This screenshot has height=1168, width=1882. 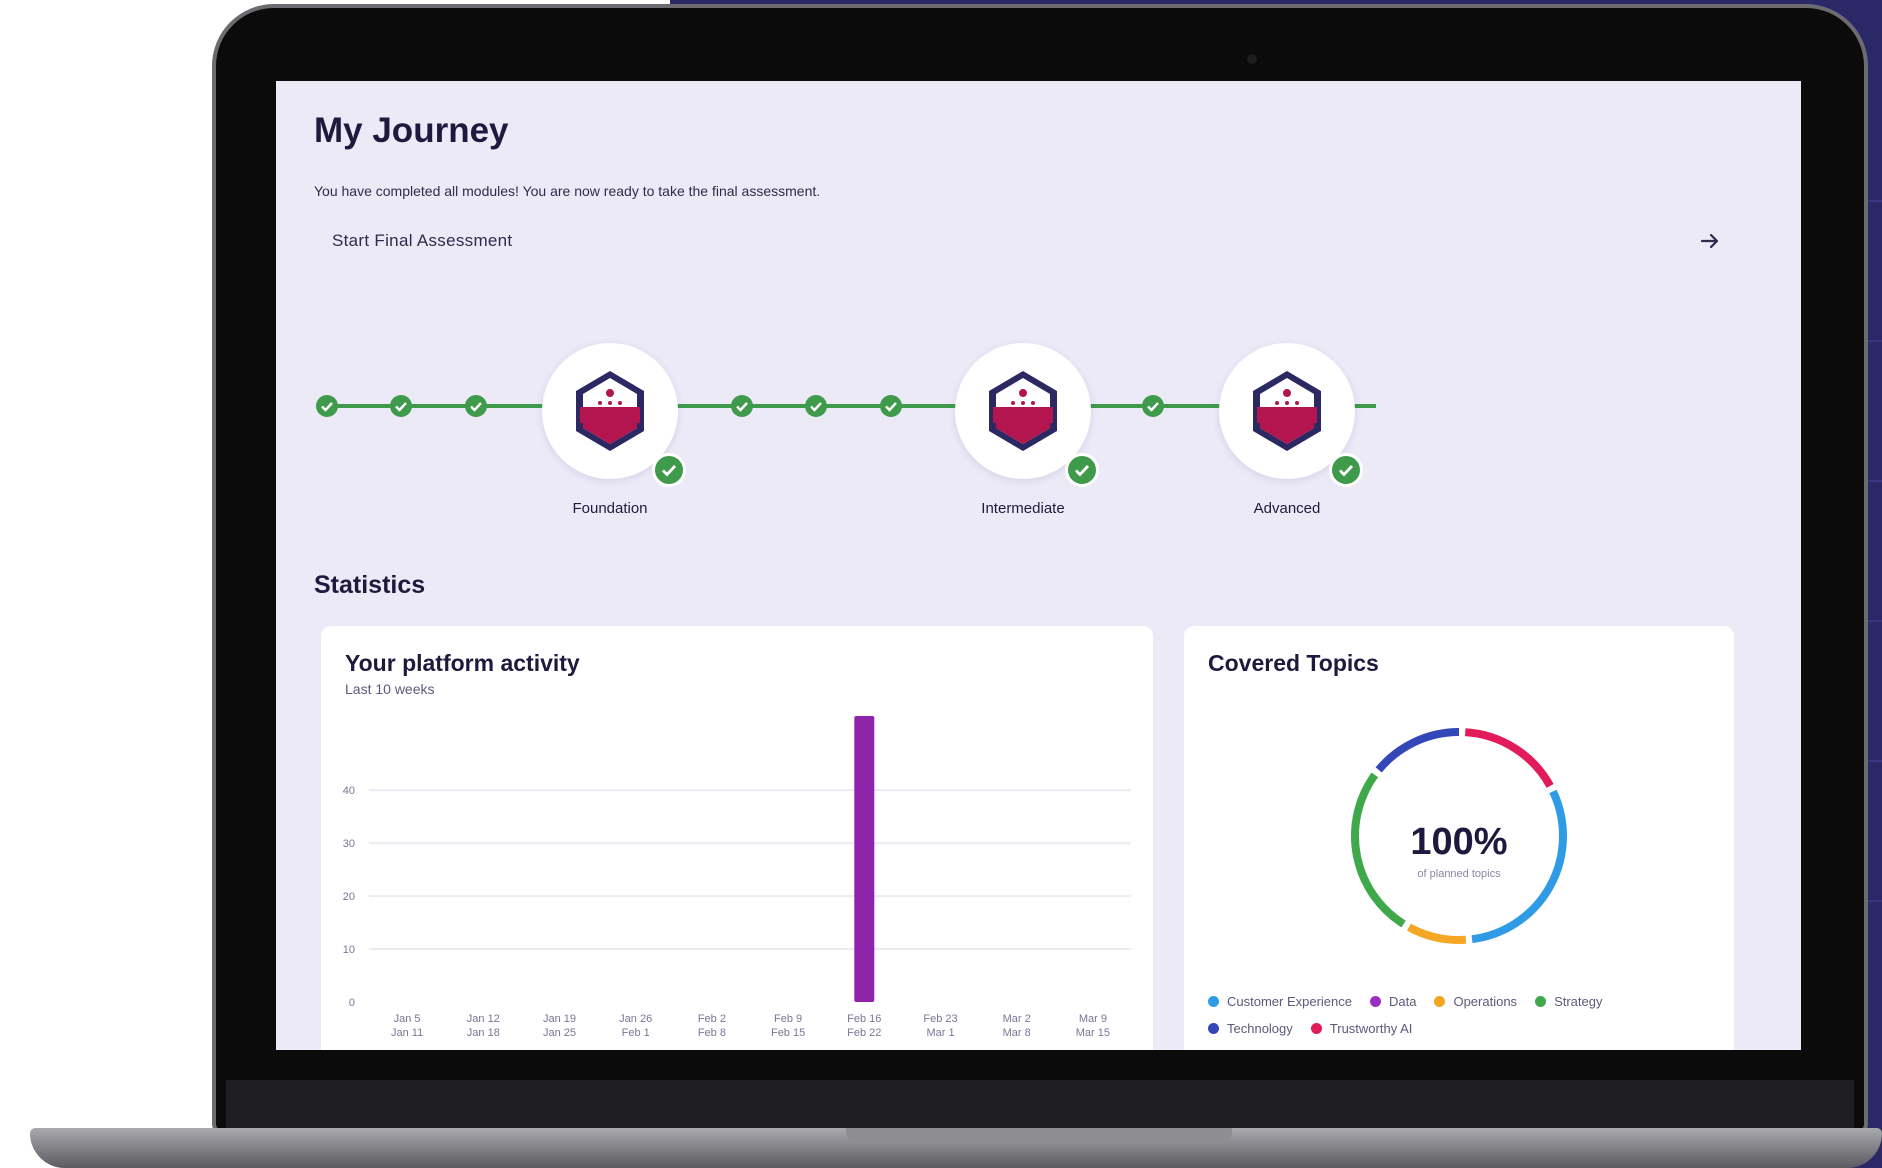 I want to click on legend-item: Operations, so click(x=1475, y=1001).